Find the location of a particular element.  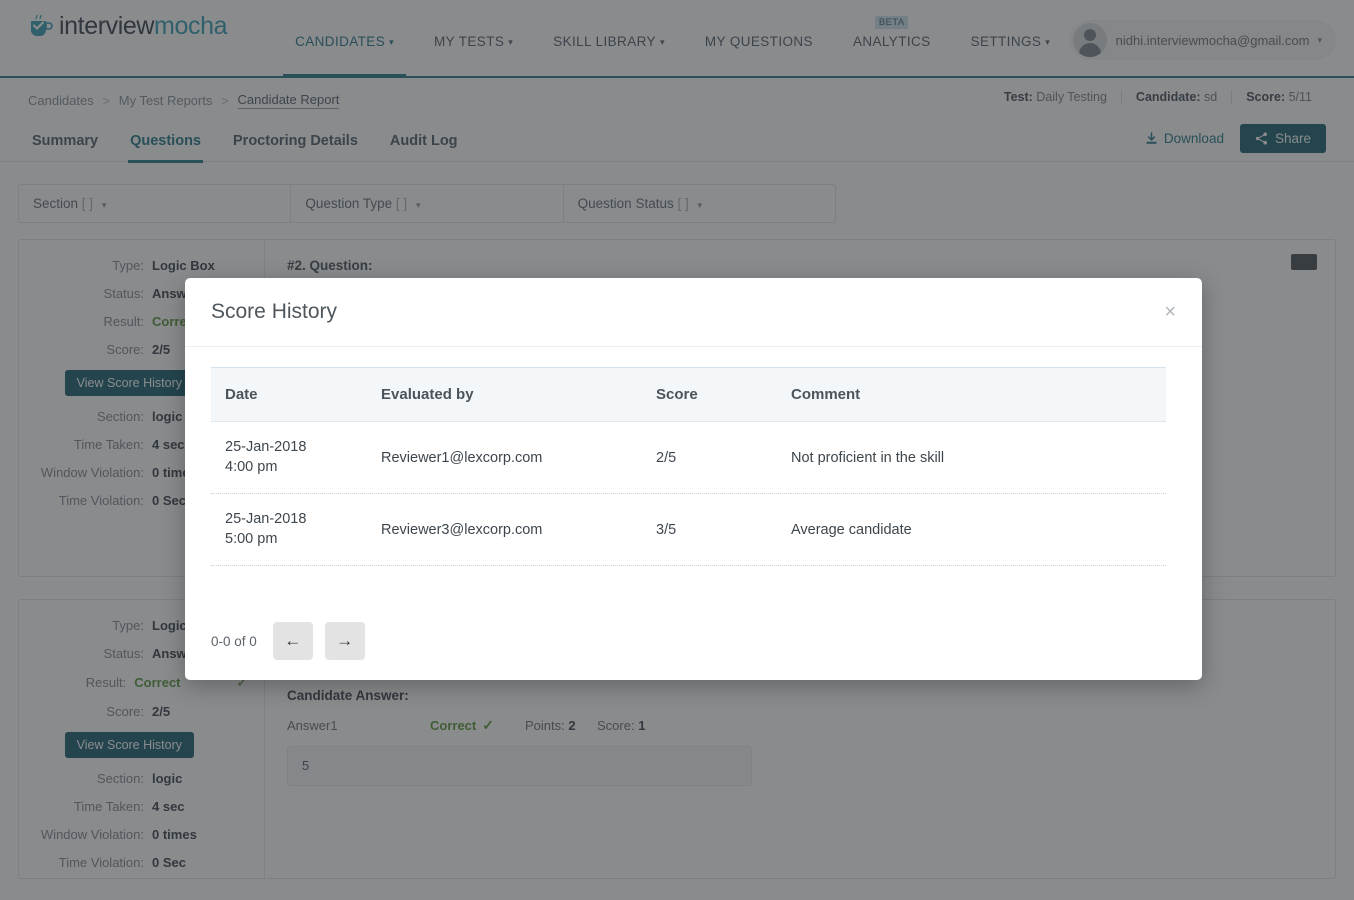

cell-time-value: 4:00 pm is located at coordinates (251, 466).